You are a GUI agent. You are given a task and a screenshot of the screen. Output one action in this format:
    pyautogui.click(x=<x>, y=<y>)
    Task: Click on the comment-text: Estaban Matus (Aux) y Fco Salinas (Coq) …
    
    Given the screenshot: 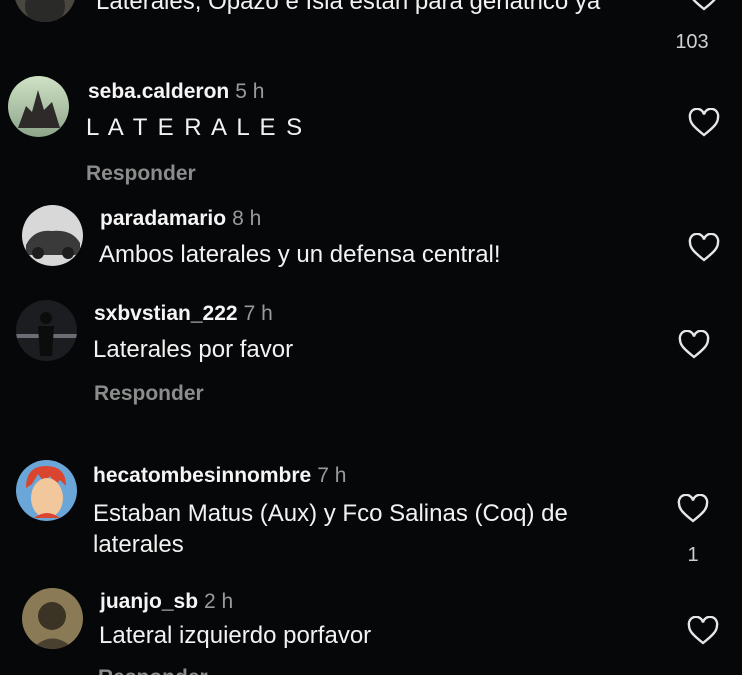 What is the action you would take?
    pyautogui.click(x=330, y=529)
    